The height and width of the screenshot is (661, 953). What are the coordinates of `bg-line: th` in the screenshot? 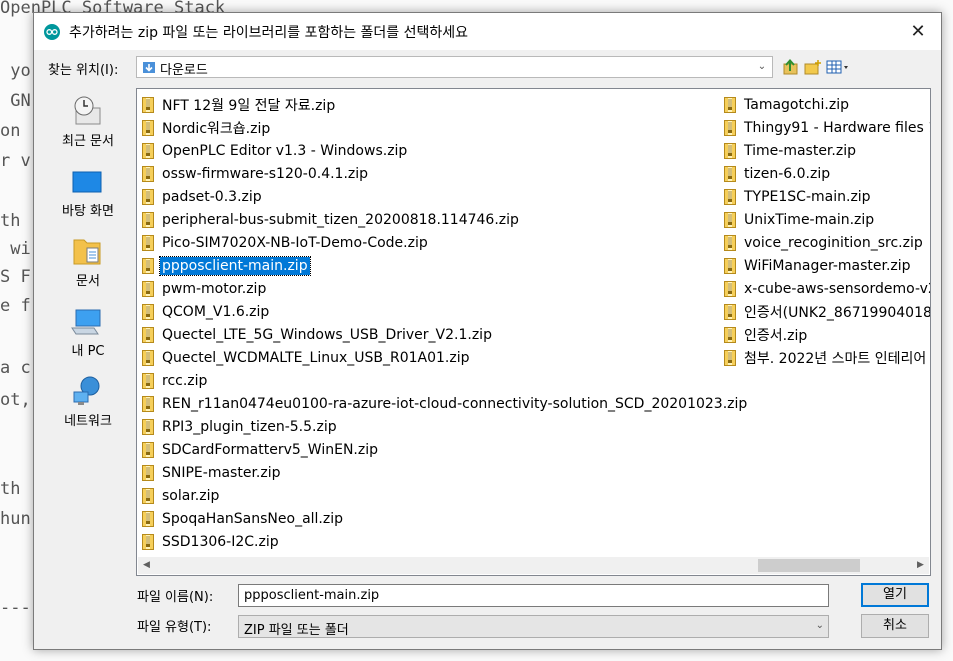 It's located at (10, 221).